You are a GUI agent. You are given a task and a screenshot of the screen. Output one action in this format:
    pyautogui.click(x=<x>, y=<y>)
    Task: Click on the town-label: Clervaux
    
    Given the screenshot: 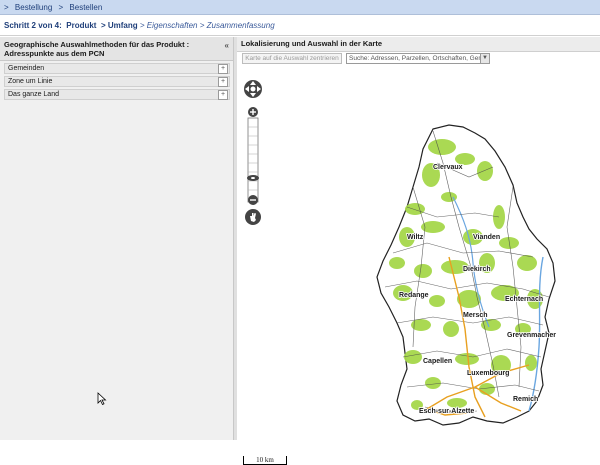 What is the action you would take?
    pyautogui.click(x=448, y=167)
    